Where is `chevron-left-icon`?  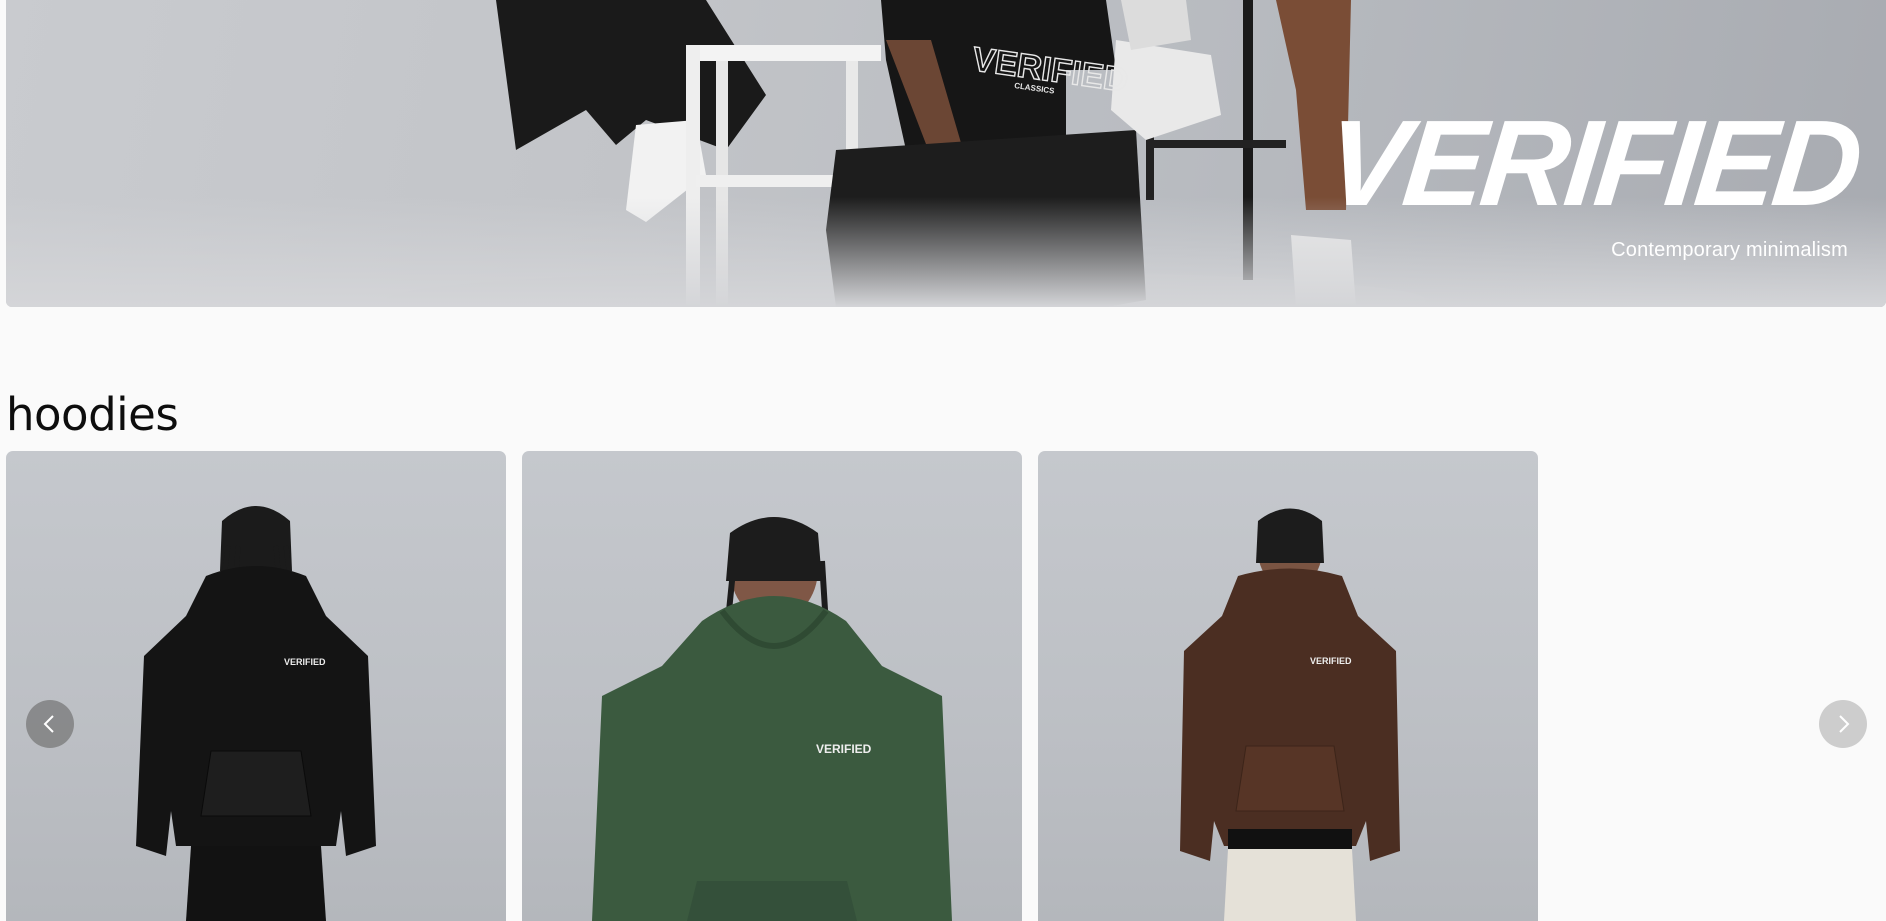
chevron-left-icon is located at coordinates (48, 724).